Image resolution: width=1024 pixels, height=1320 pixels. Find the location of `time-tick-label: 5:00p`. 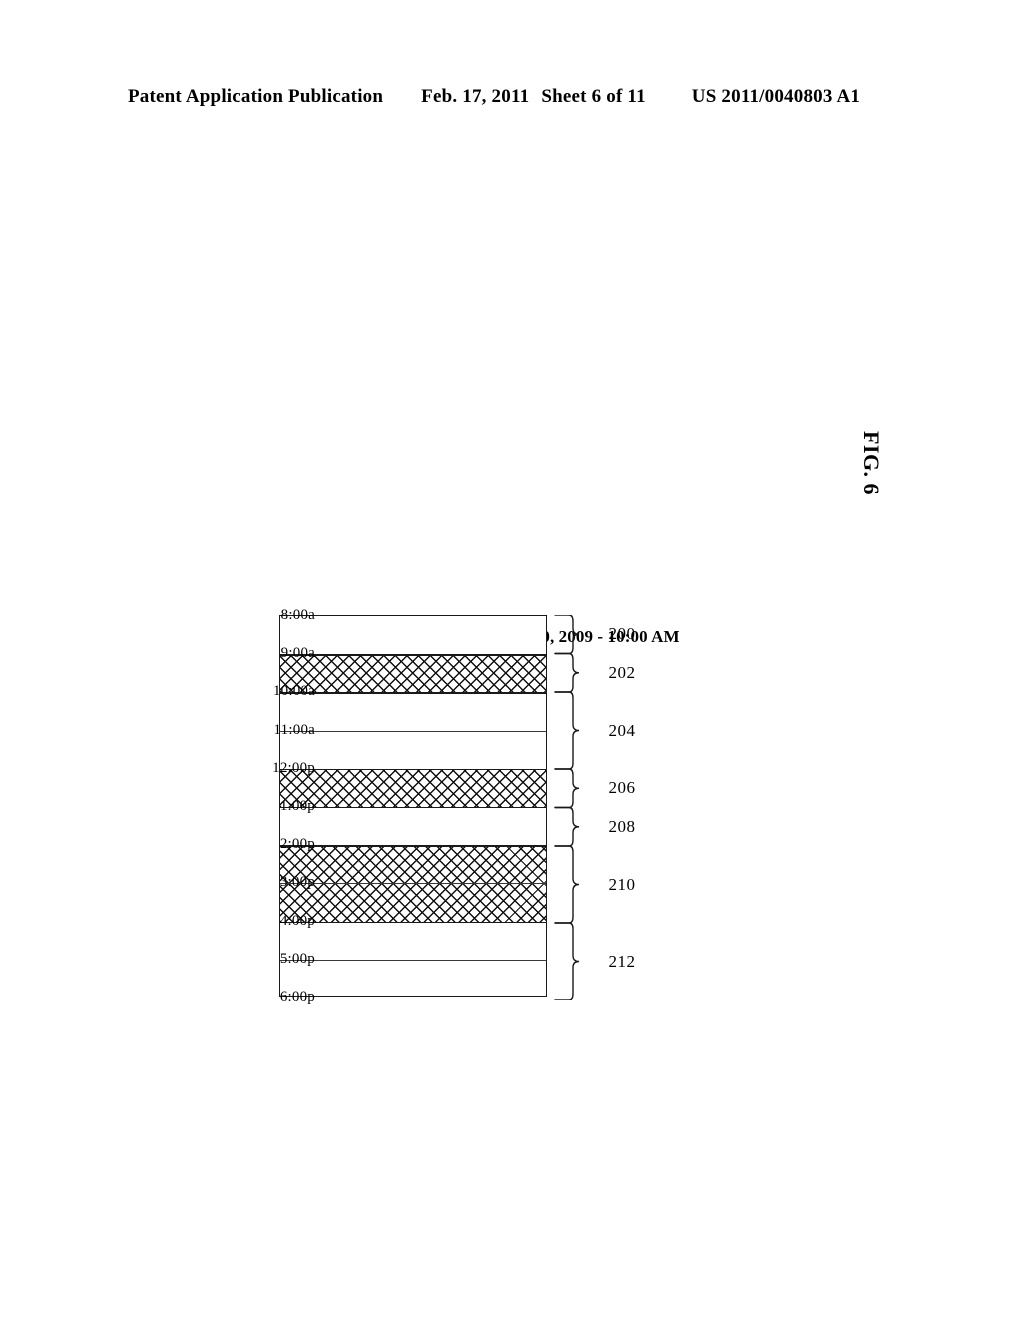

time-tick-label: 5:00p is located at coordinates (297, 958).